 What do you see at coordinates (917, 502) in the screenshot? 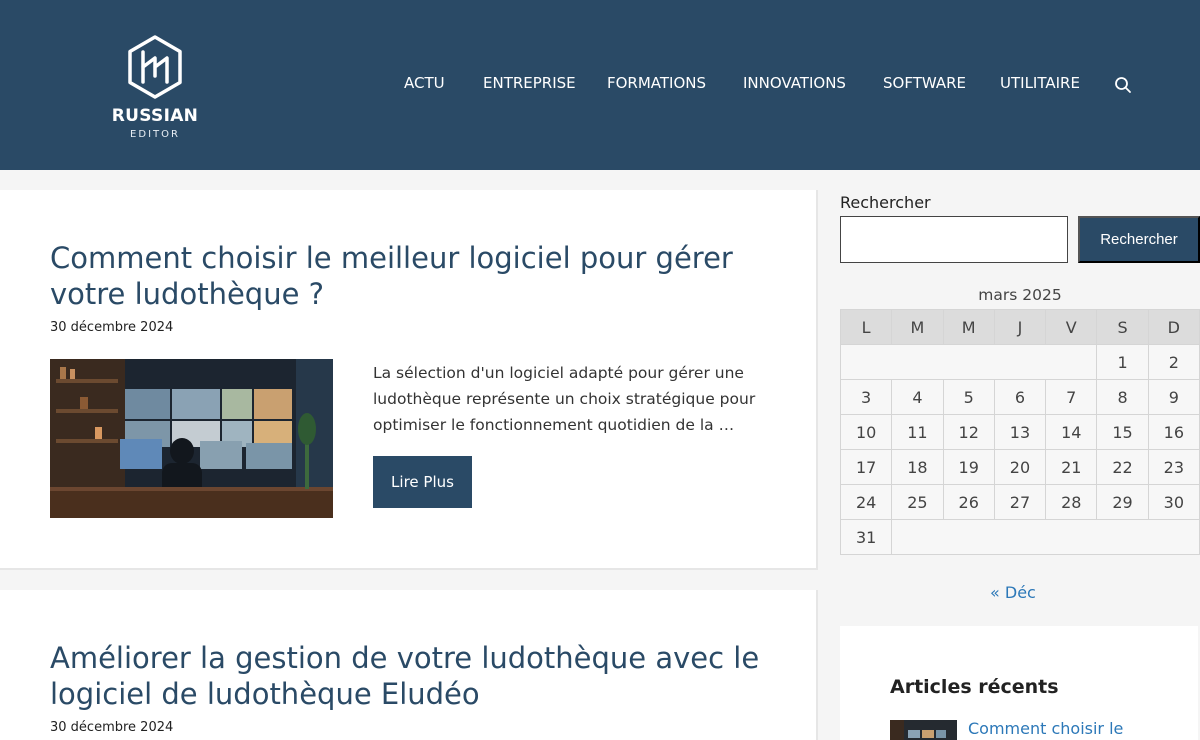
I see `calendar-day: 25` at bounding box center [917, 502].